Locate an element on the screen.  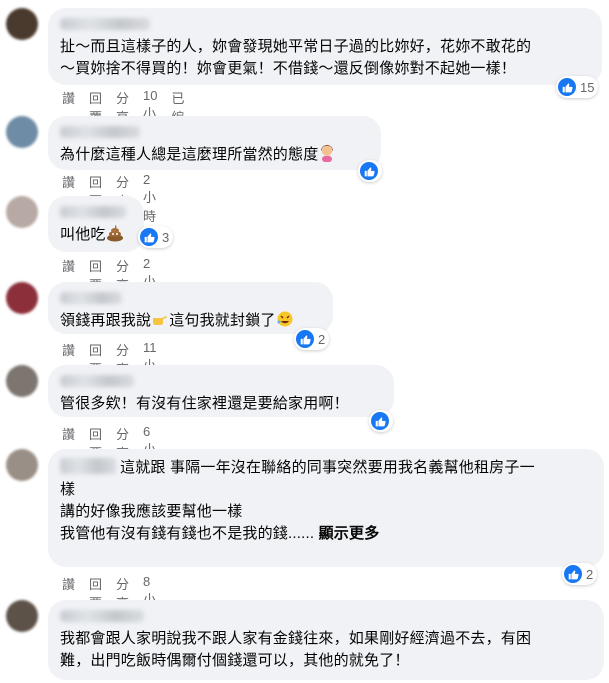
comment-text-content: 為什麼這種人總是這麼理所當然的態度 is located at coordinates (189, 154).